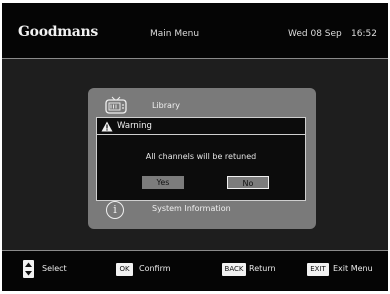 The height and width of the screenshot is (294, 390). Describe the element at coordinates (353, 268) in the screenshot. I see `exit-menu-label: Exit Menu` at that location.